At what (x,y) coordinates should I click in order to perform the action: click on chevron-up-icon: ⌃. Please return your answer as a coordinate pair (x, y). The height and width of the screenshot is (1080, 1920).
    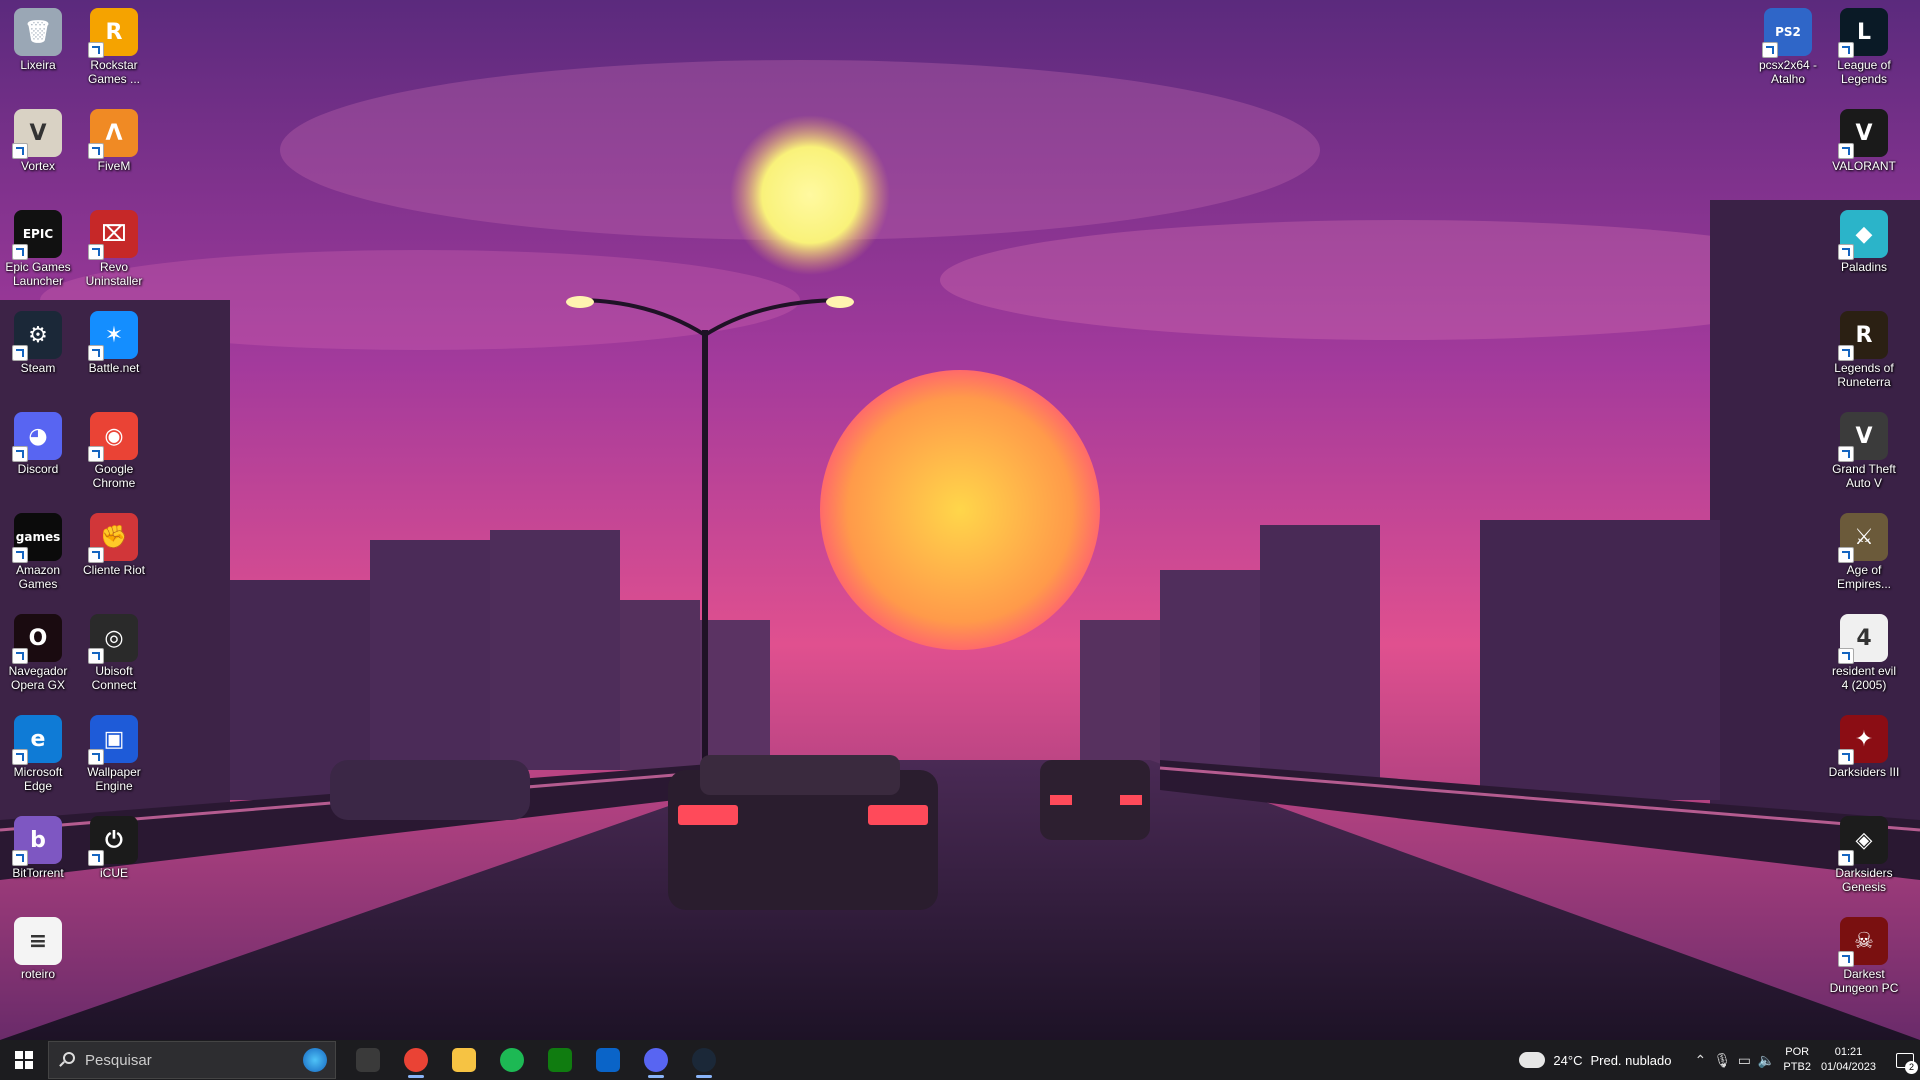
    Looking at the image, I should click on (1700, 1060).